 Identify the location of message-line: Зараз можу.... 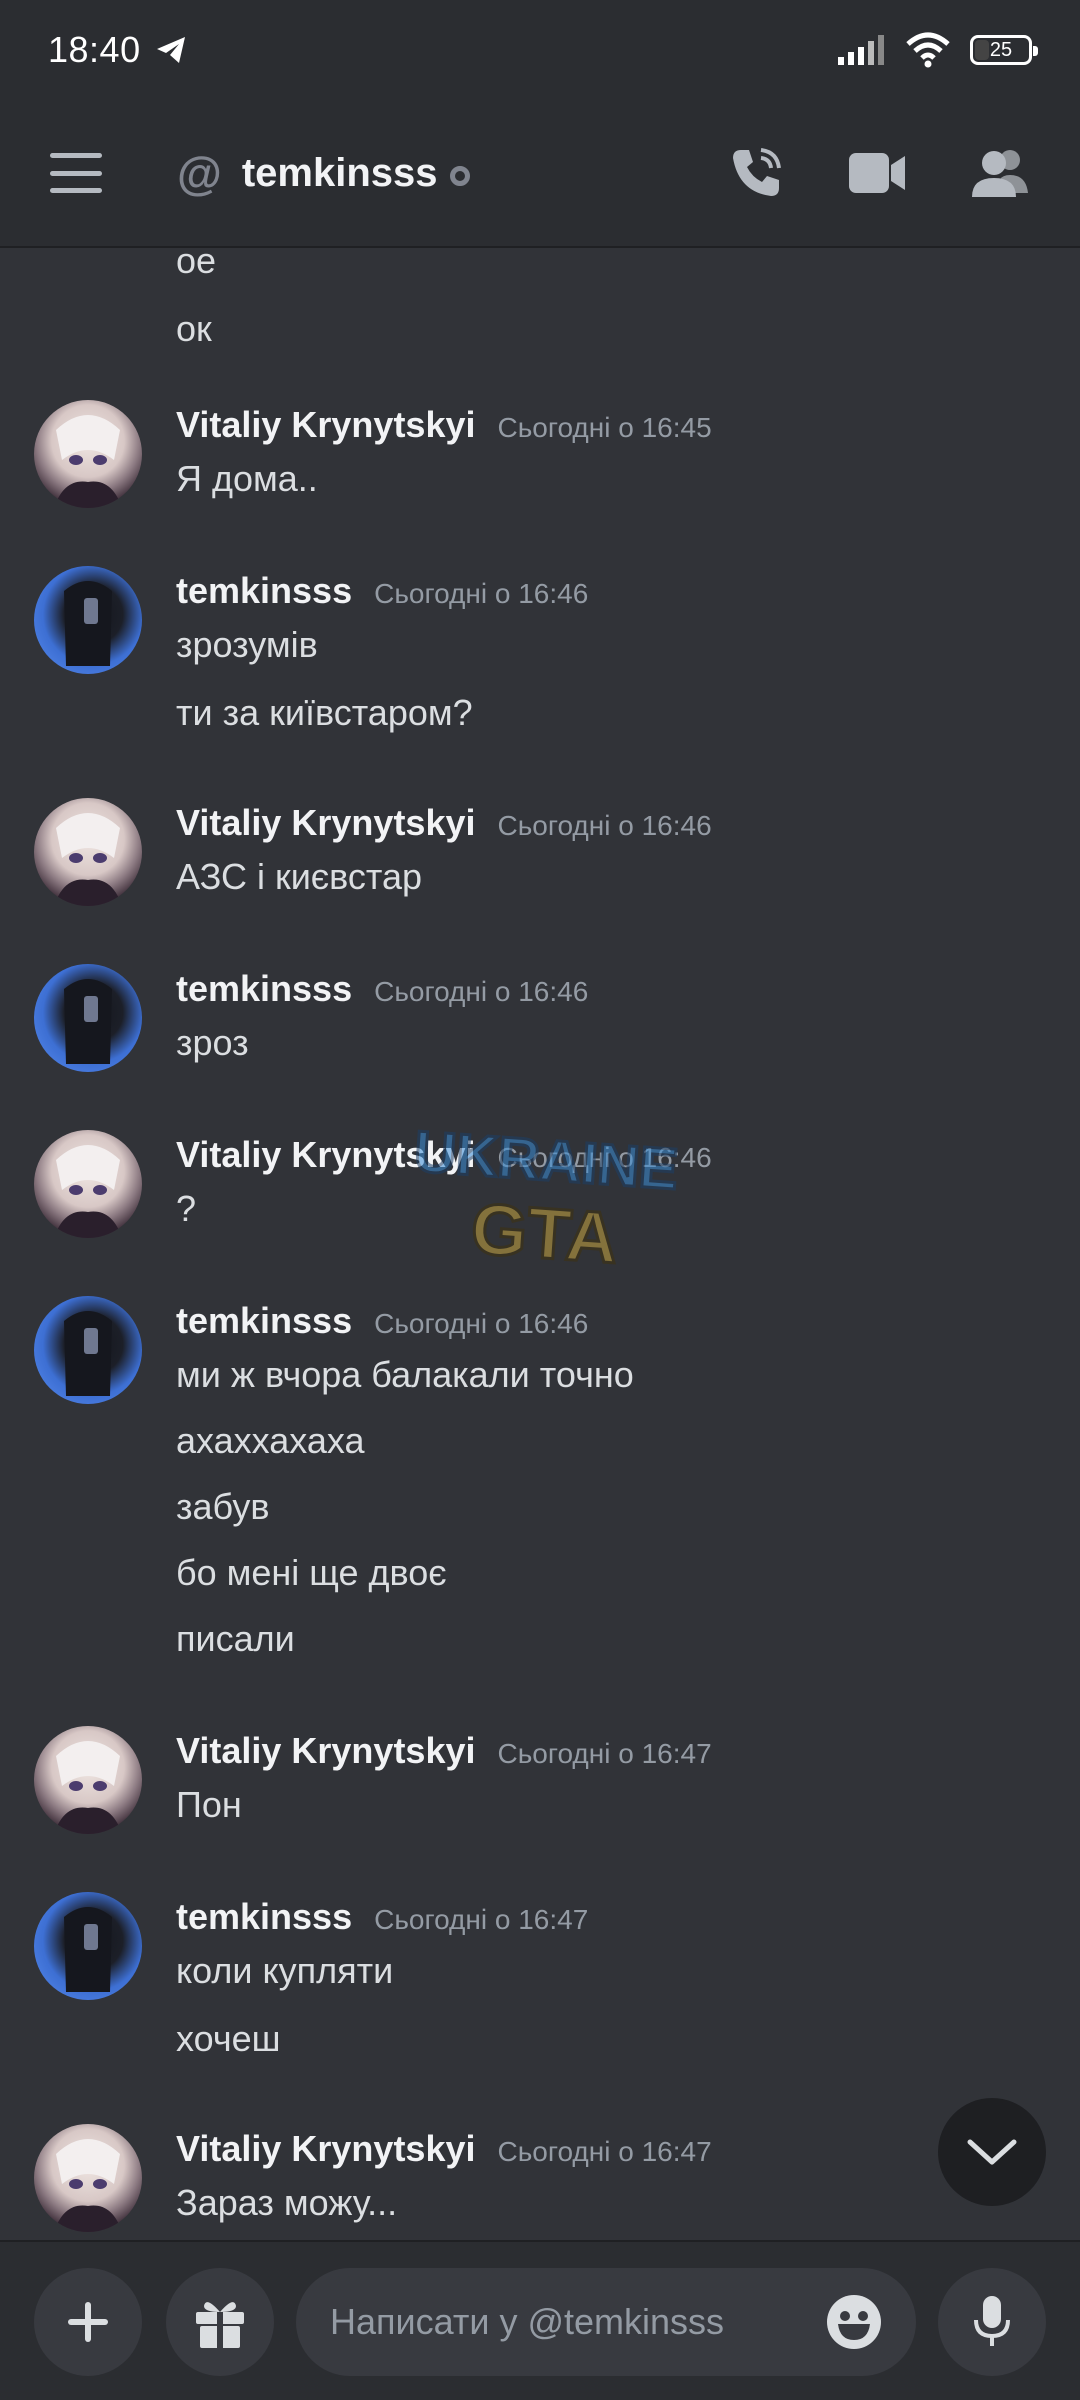
(287, 2202).